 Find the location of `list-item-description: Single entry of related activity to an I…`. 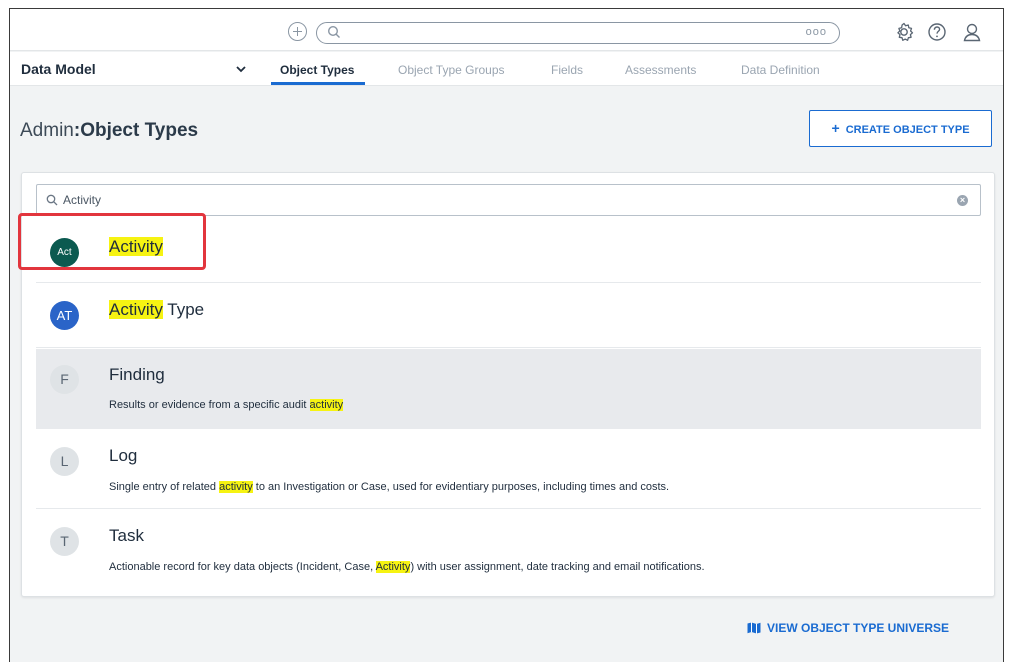

list-item-description: Single entry of related activity to an I… is located at coordinates (389, 487).